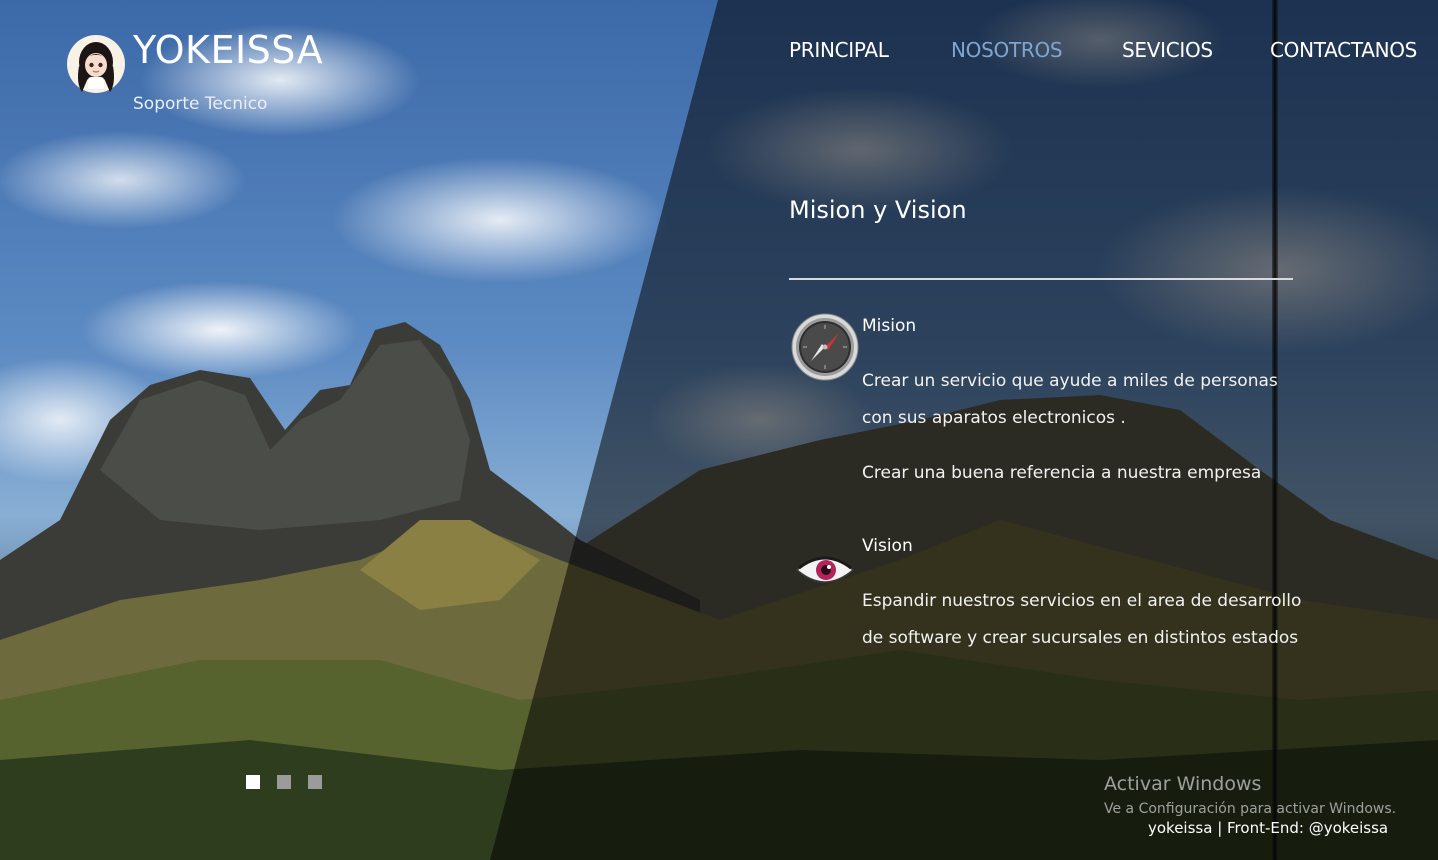 The width and height of the screenshot is (1438, 860). What do you see at coordinates (719, 53) in the screenshot?
I see `main-nav: PRINCIPAL NOSOTROS SEVICIOS CONTACTANOS` at bounding box center [719, 53].